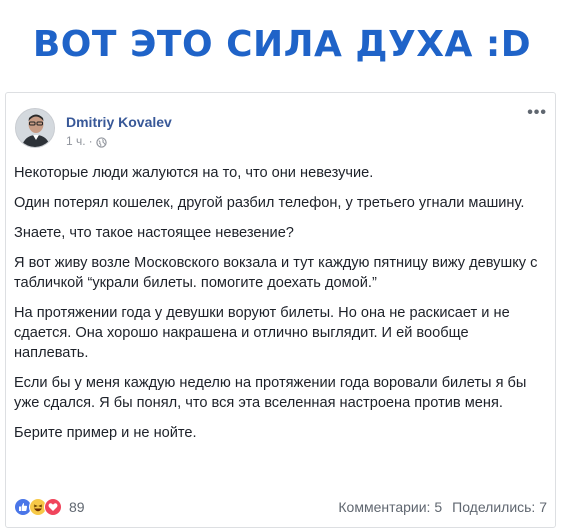 This screenshot has width=564, height=531. Describe the element at coordinates (119, 122) in the screenshot. I see `post-author-name: Dmitriy Kovalev` at that location.